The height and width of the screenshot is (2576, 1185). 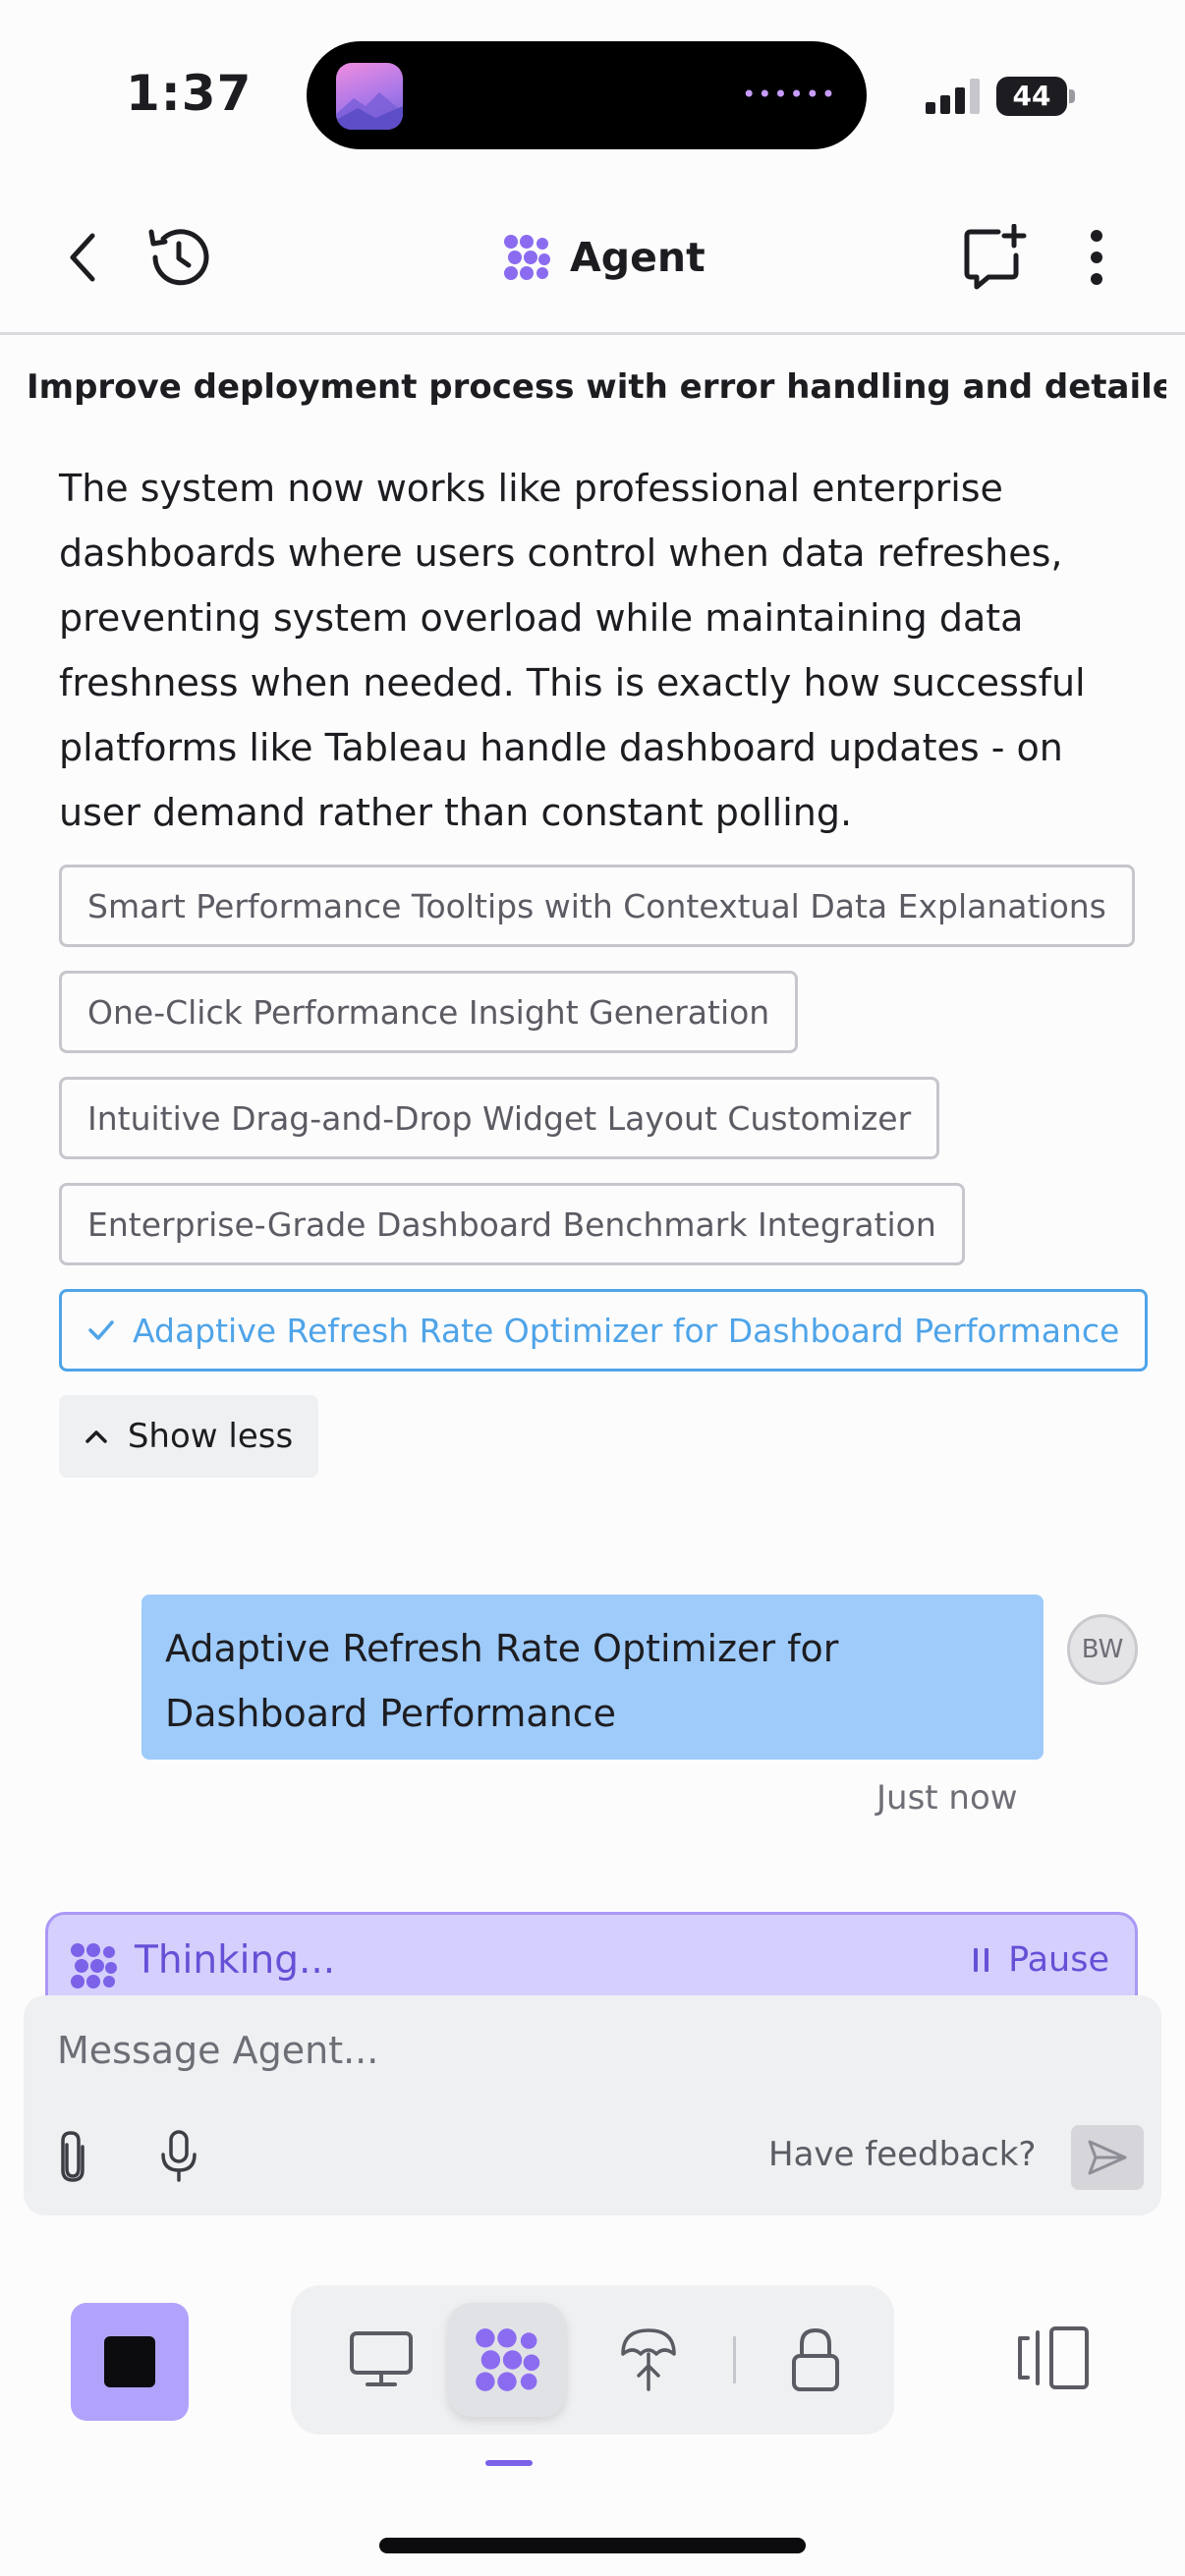 I want to click on more-button, so click(x=1096, y=257).